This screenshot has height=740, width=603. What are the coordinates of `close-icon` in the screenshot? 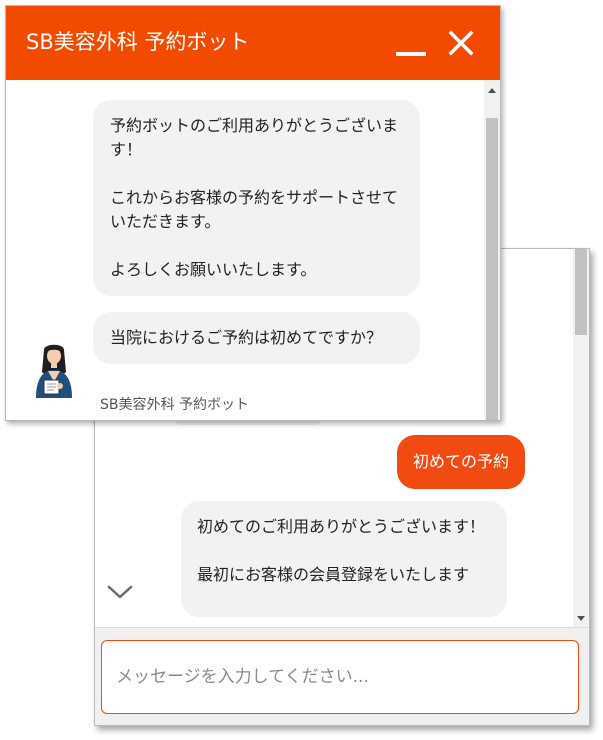 It's located at (461, 43).